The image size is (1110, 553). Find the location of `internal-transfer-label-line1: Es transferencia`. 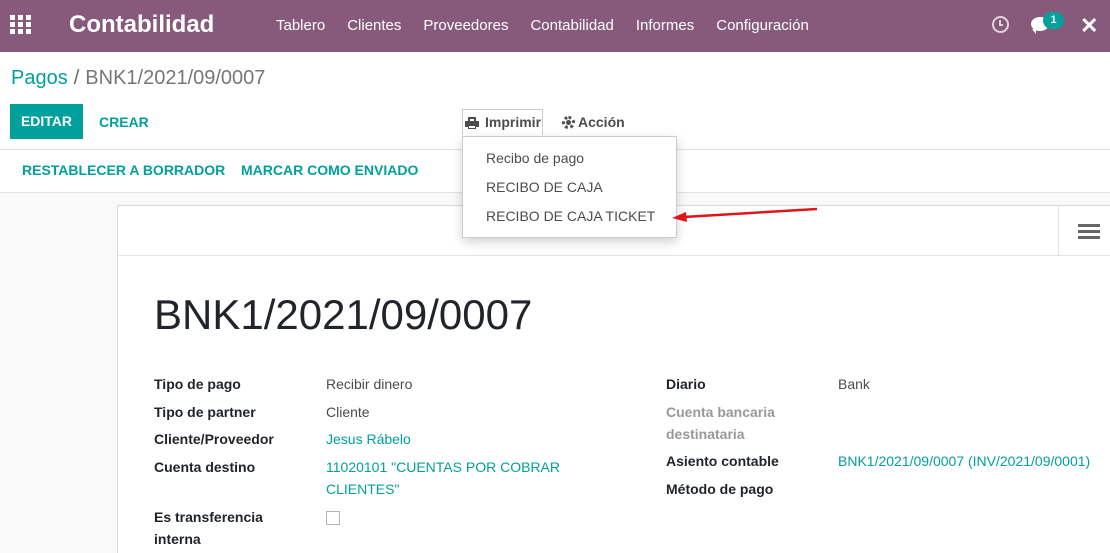

internal-transfer-label-line1: Es transferencia is located at coordinates (208, 517).